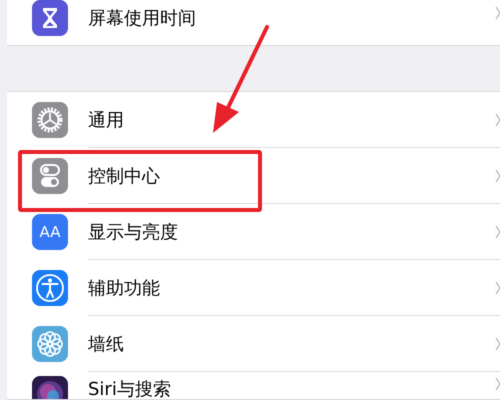 The width and height of the screenshot is (500, 400). What do you see at coordinates (106, 344) in the screenshot?
I see `settings-item: 墙纸` at bounding box center [106, 344].